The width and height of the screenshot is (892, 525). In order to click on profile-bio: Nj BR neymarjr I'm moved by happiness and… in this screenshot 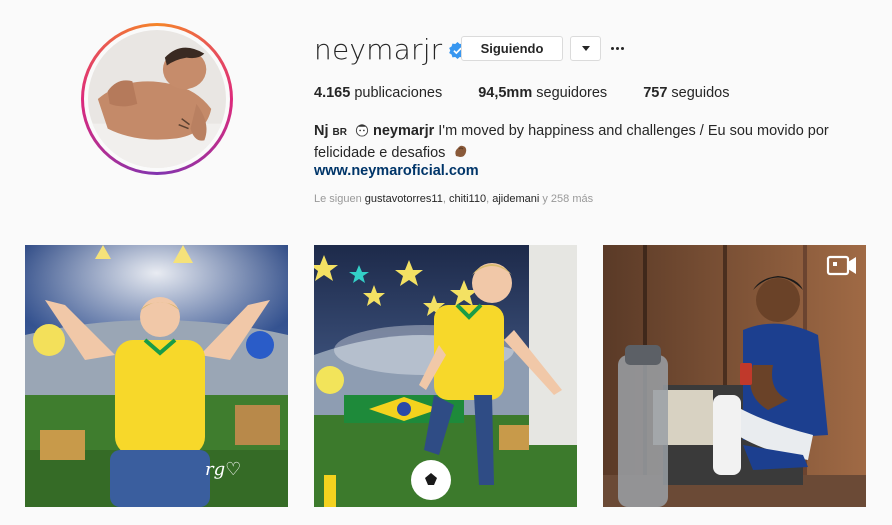, I will do `click(584, 142)`.